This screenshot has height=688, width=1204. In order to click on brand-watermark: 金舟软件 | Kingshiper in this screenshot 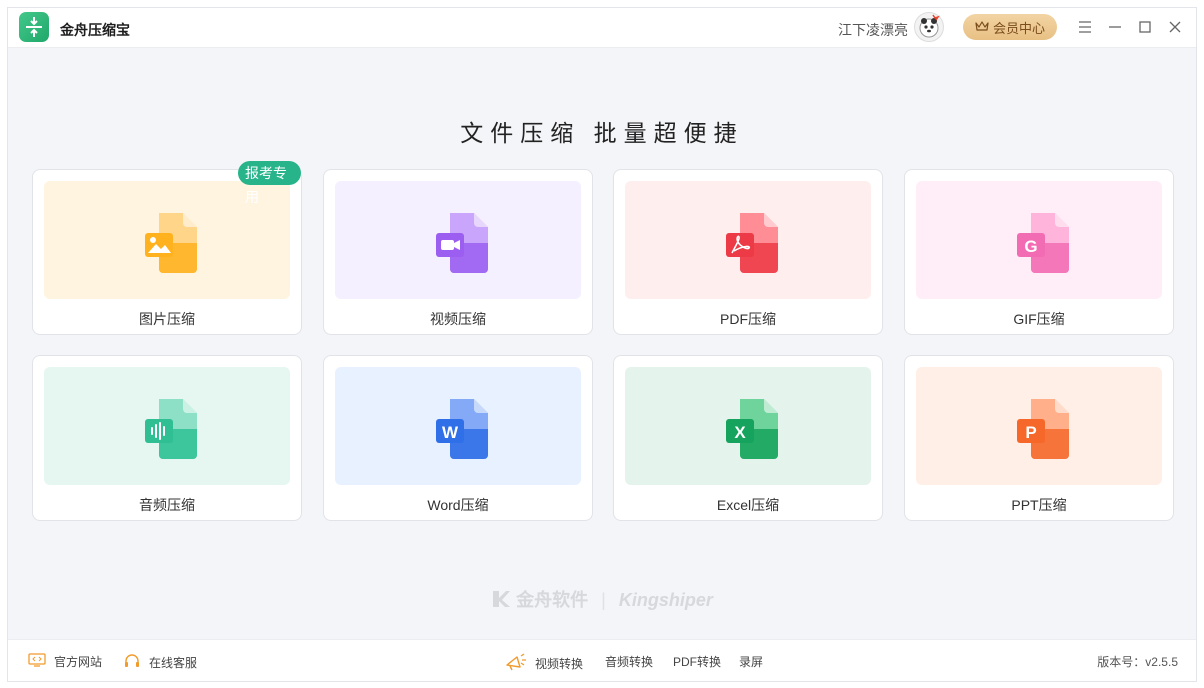, I will do `click(602, 599)`.